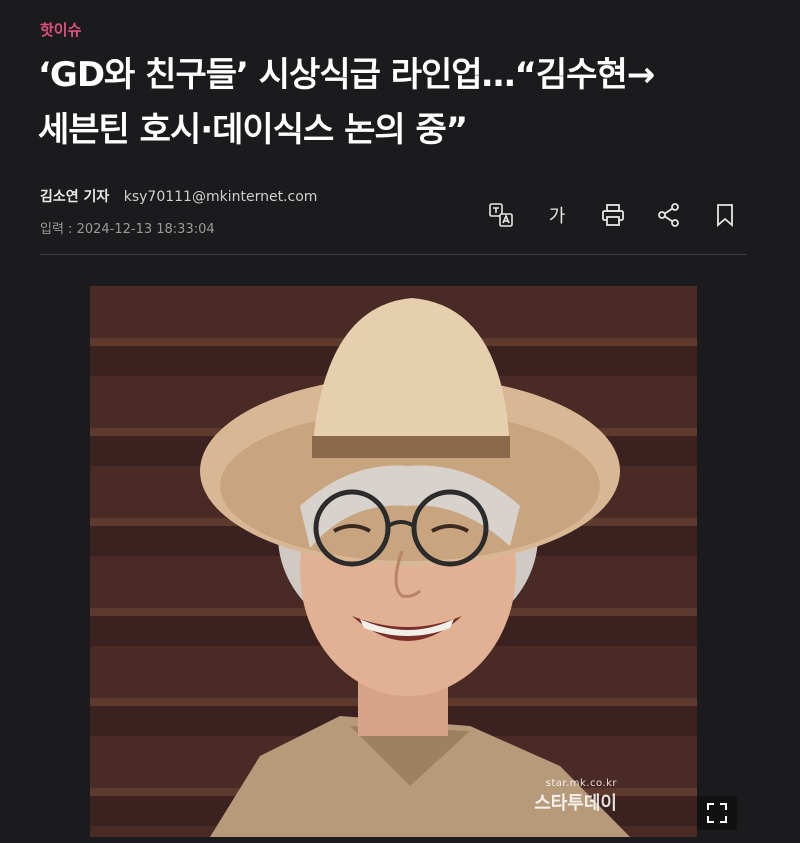  Describe the element at coordinates (581, 783) in the screenshot. I see `watermark-domain: star.mk.co.kr` at that location.